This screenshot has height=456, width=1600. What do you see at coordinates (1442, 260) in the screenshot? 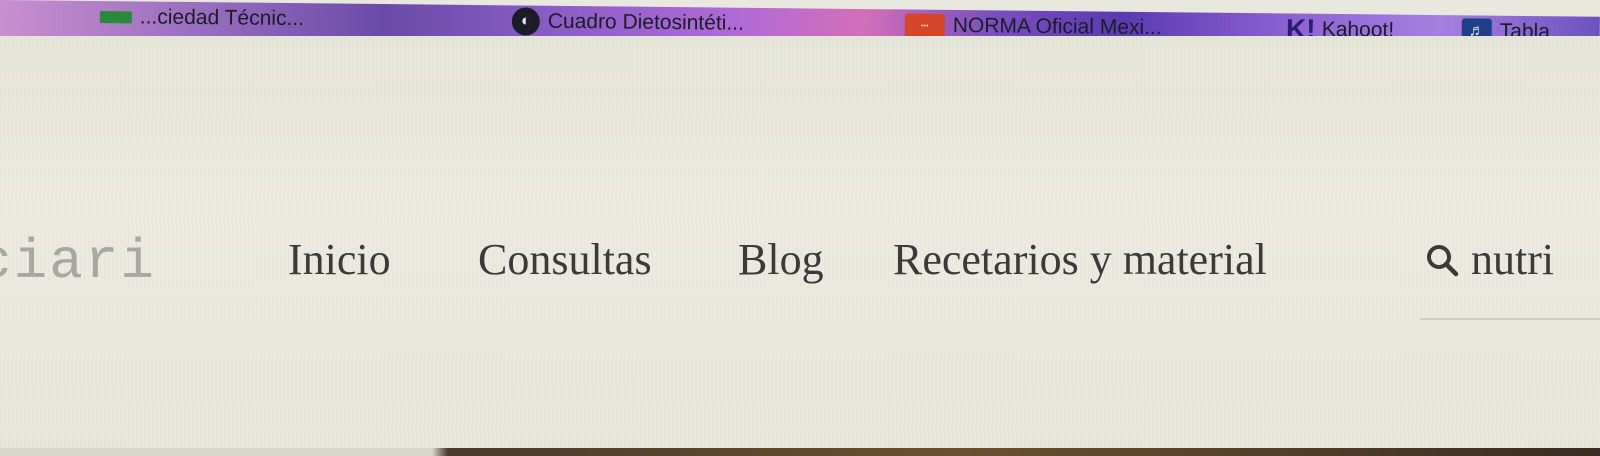
I see `search-icon` at bounding box center [1442, 260].